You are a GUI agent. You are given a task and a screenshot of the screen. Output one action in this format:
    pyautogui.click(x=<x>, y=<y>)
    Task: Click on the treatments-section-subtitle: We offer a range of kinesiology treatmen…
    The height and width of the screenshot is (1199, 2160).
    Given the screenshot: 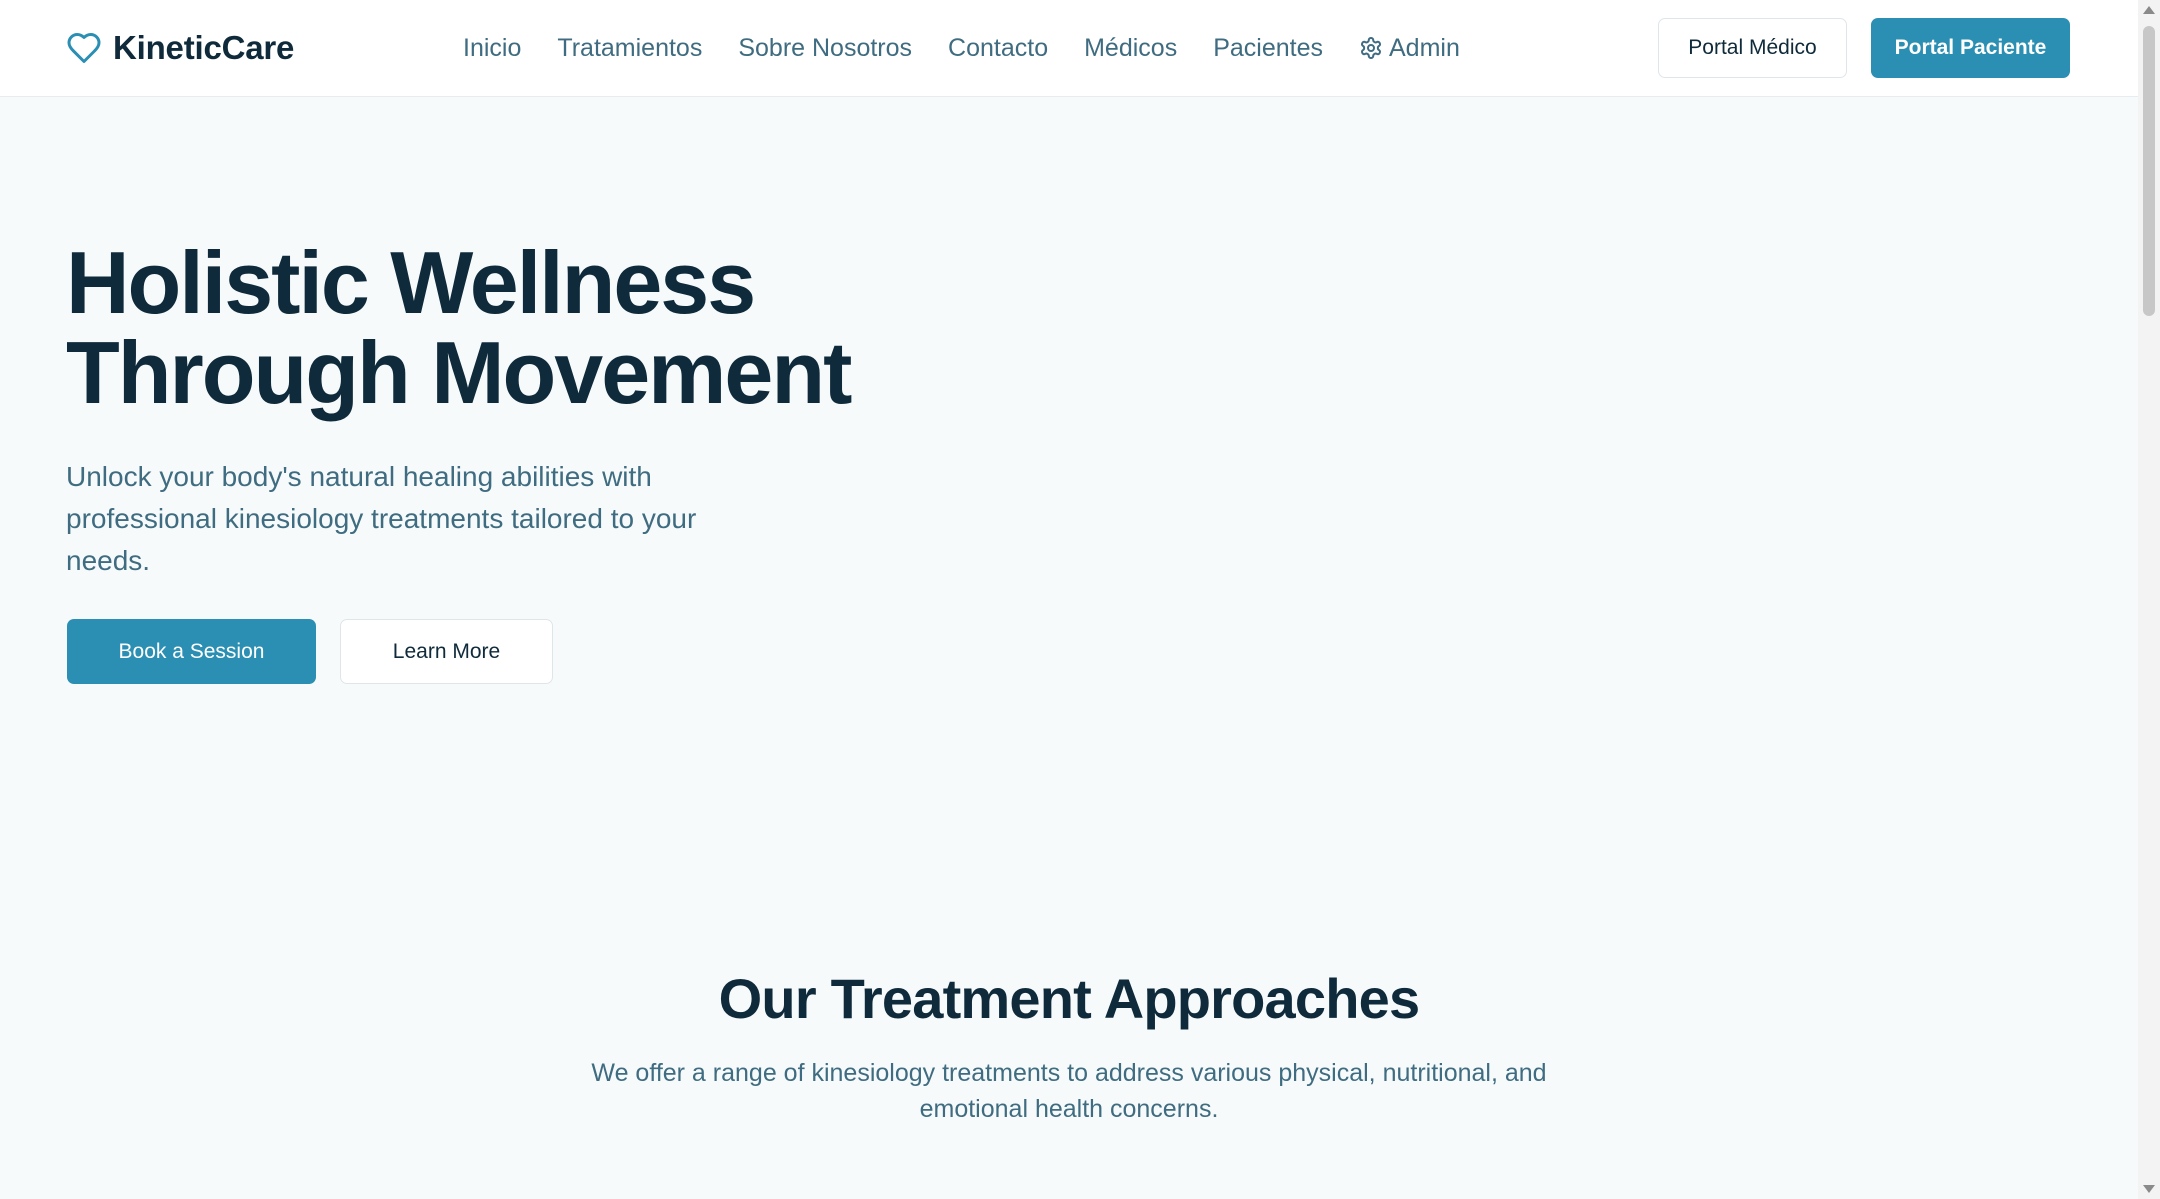 What is the action you would take?
    pyautogui.click(x=1069, y=1091)
    